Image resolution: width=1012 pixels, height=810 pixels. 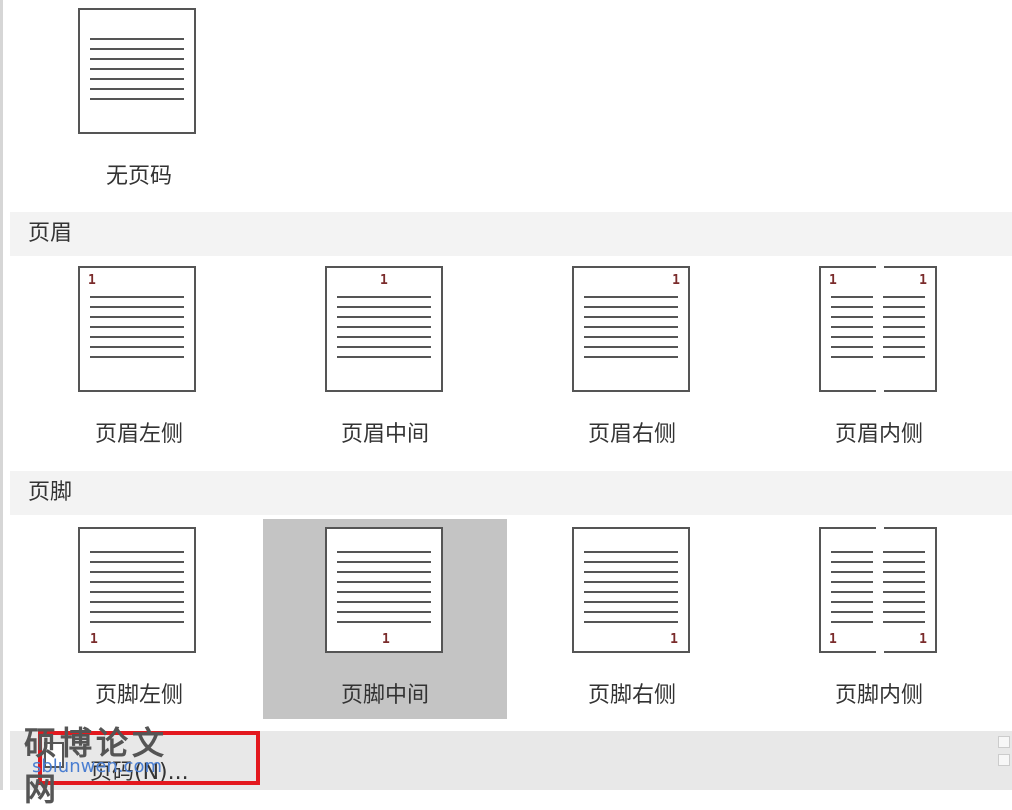 What do you see at coordinates (631, 434) in the screenshot?
I see `option-caption: 页眉右侧` at bounding box center [631, 434].